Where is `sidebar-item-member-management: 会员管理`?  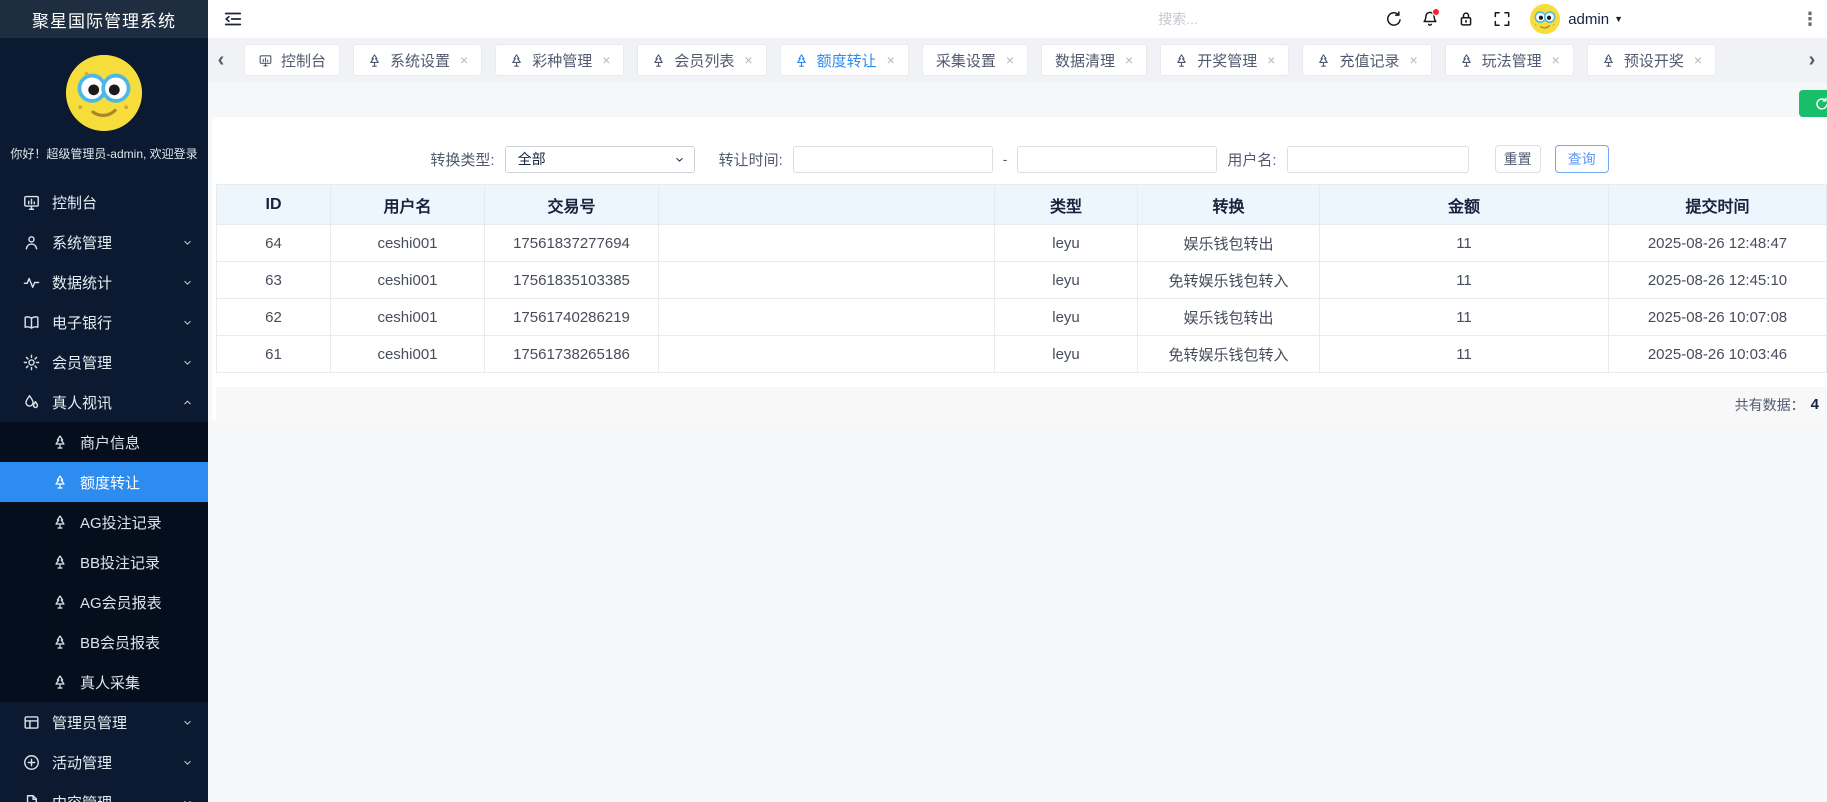
sidebar-item-member-management: 会员管理 is located at coordinates (104, 362).